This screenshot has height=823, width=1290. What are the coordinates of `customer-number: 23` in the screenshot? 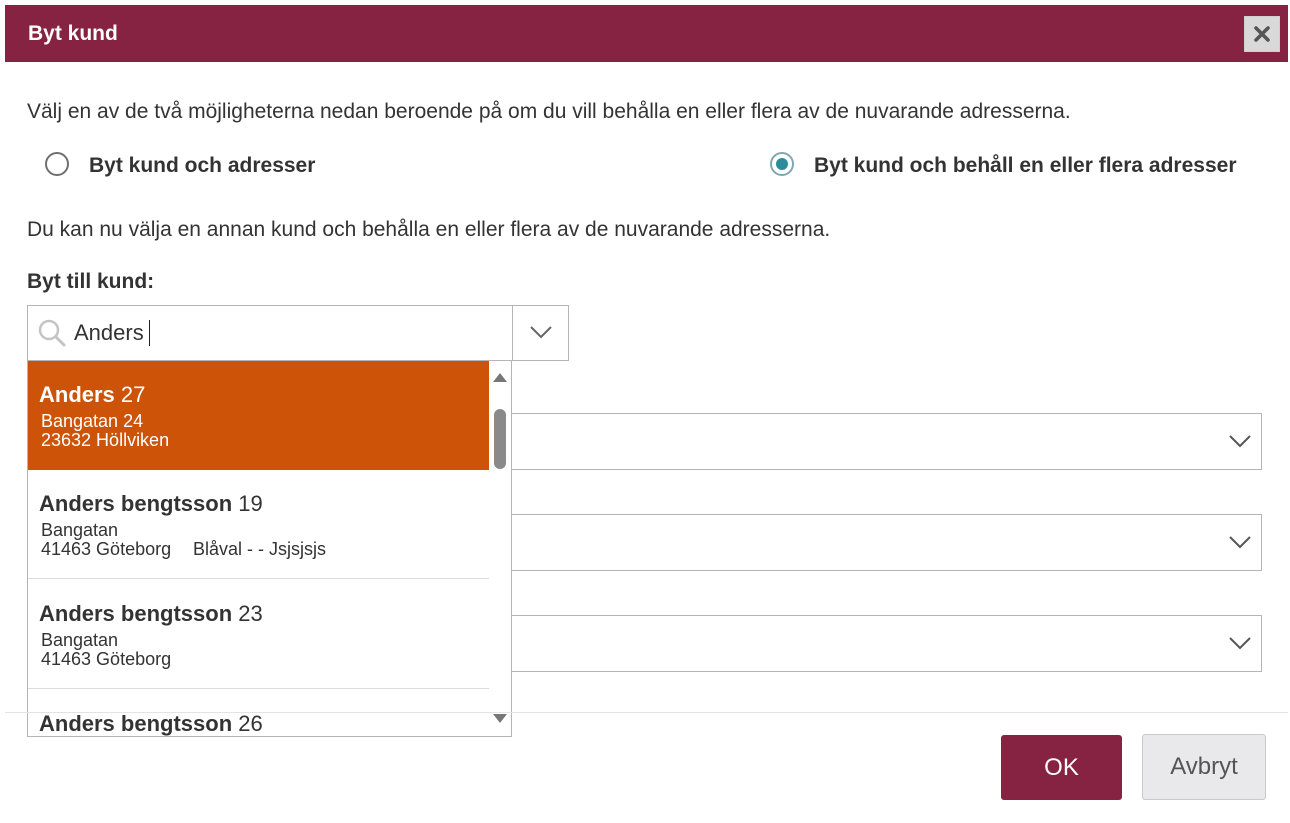 It's located at (250, 613).